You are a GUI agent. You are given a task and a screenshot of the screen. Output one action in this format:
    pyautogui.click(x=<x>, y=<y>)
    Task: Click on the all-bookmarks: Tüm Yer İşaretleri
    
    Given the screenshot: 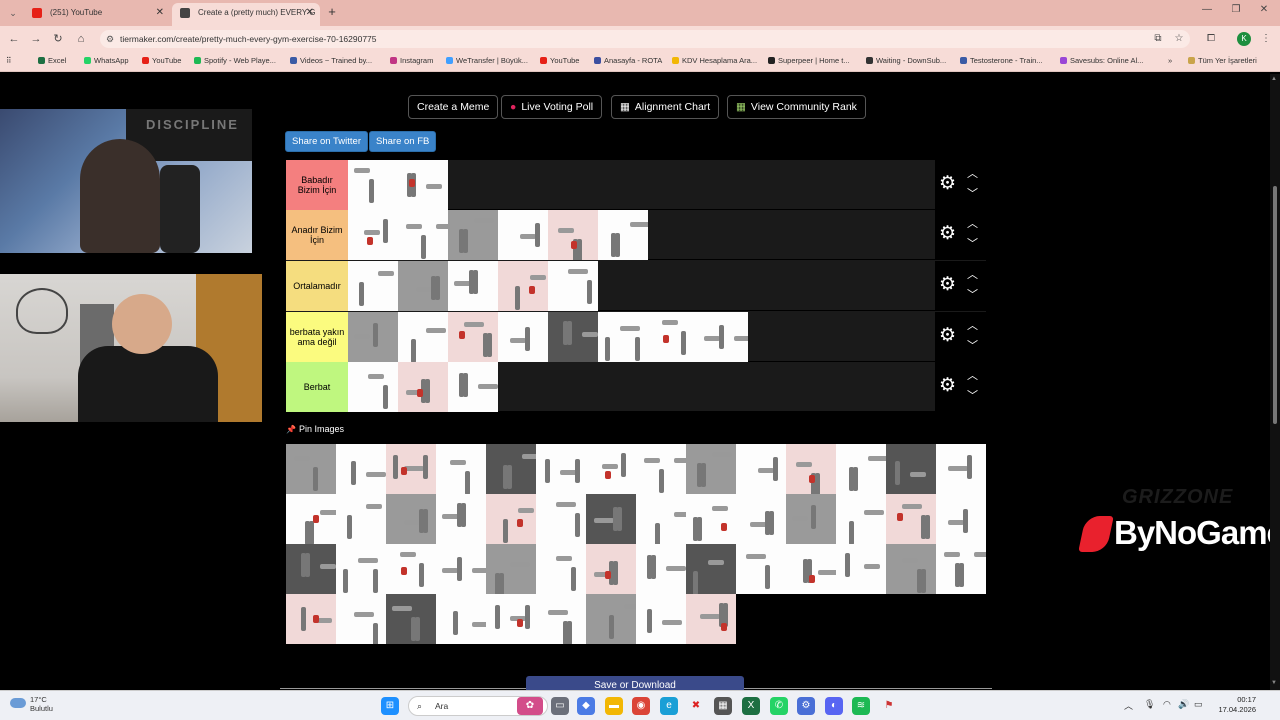 What is the action you would take?
    pyautogui.click(x=1222, y=60)
    